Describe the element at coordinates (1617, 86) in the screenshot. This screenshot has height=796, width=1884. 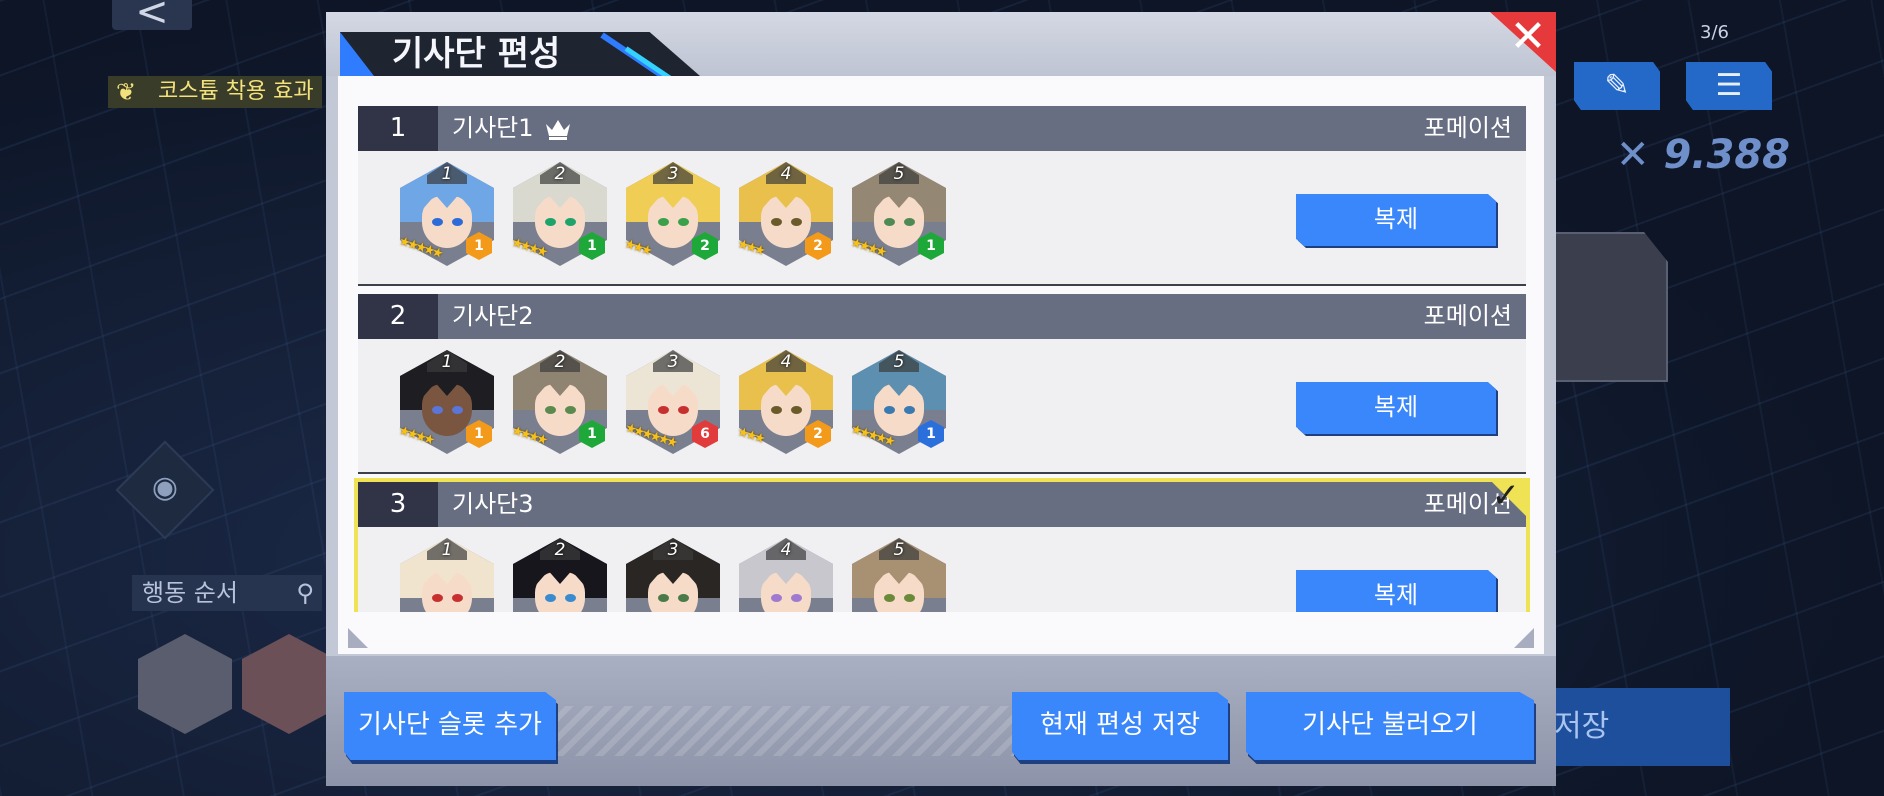
I see `edit-icon: ✎` at that location.